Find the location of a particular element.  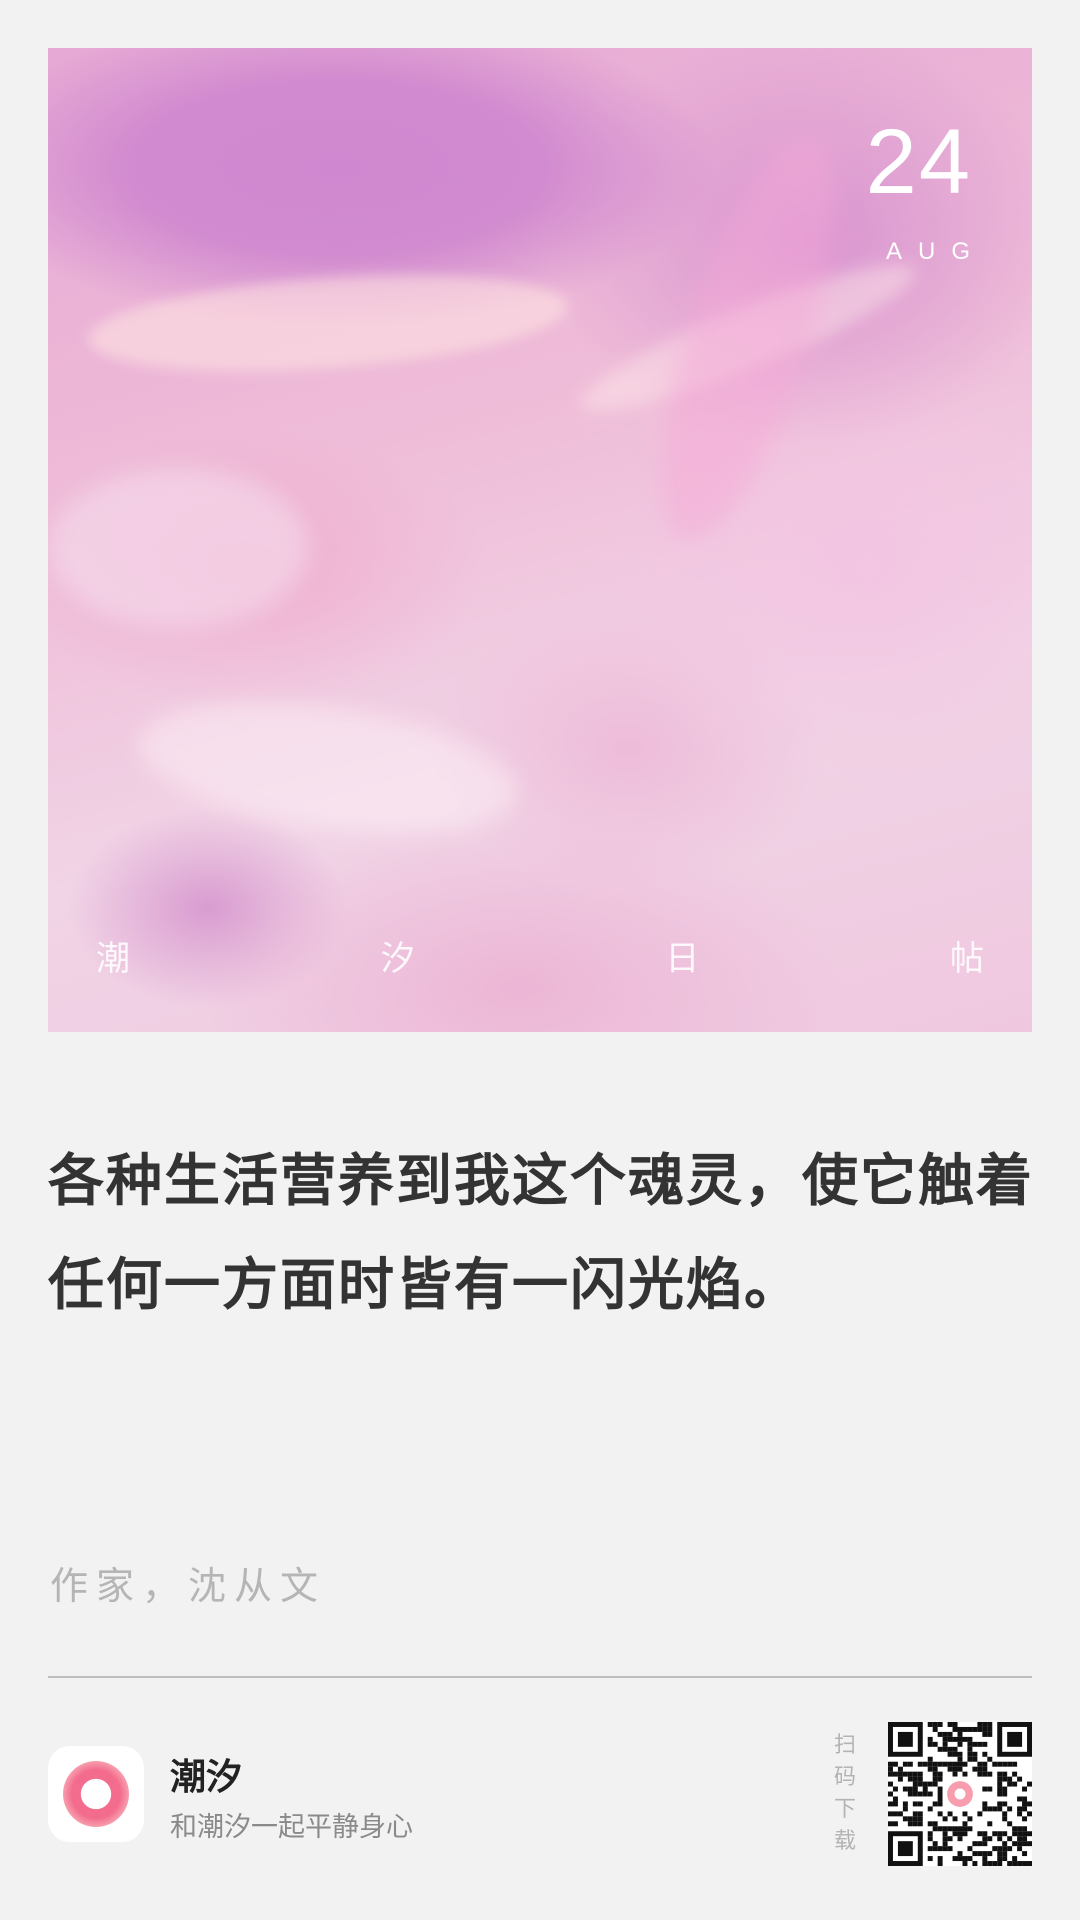

app-logo-ring is located at coordinates (96, 1794).